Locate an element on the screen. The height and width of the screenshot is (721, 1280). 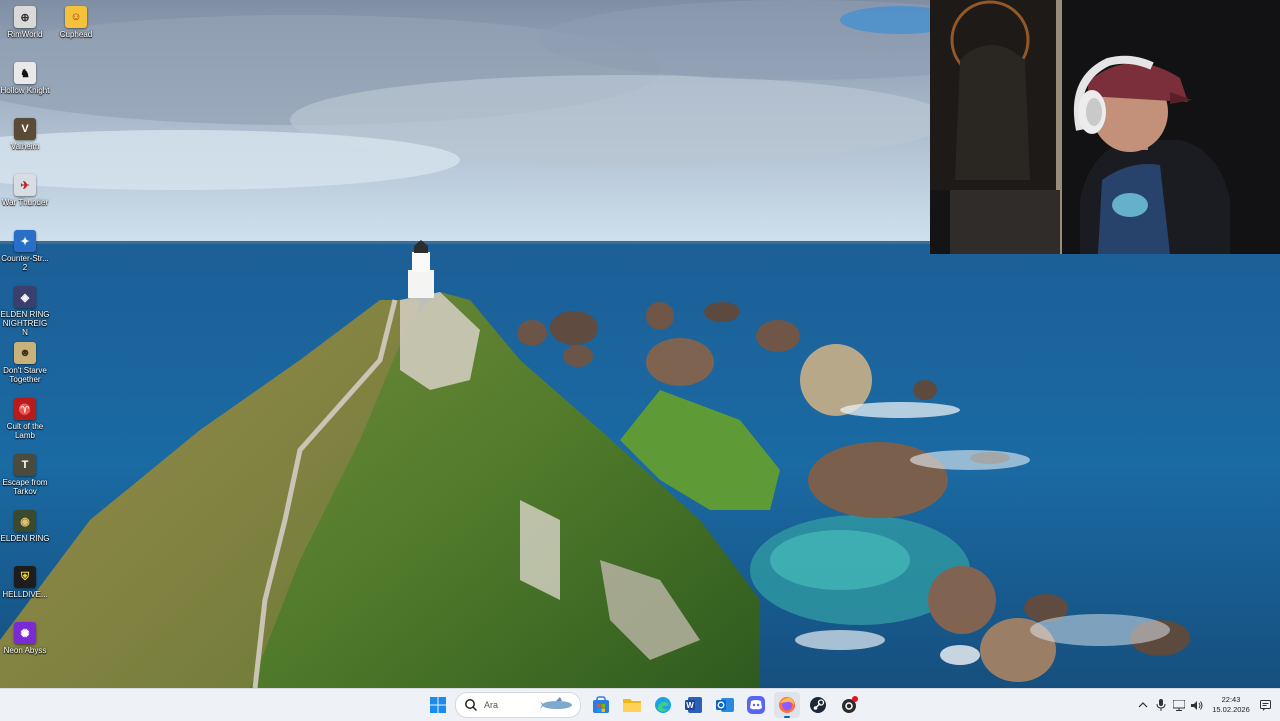
steam-icon is located at coordinates (817, 705).